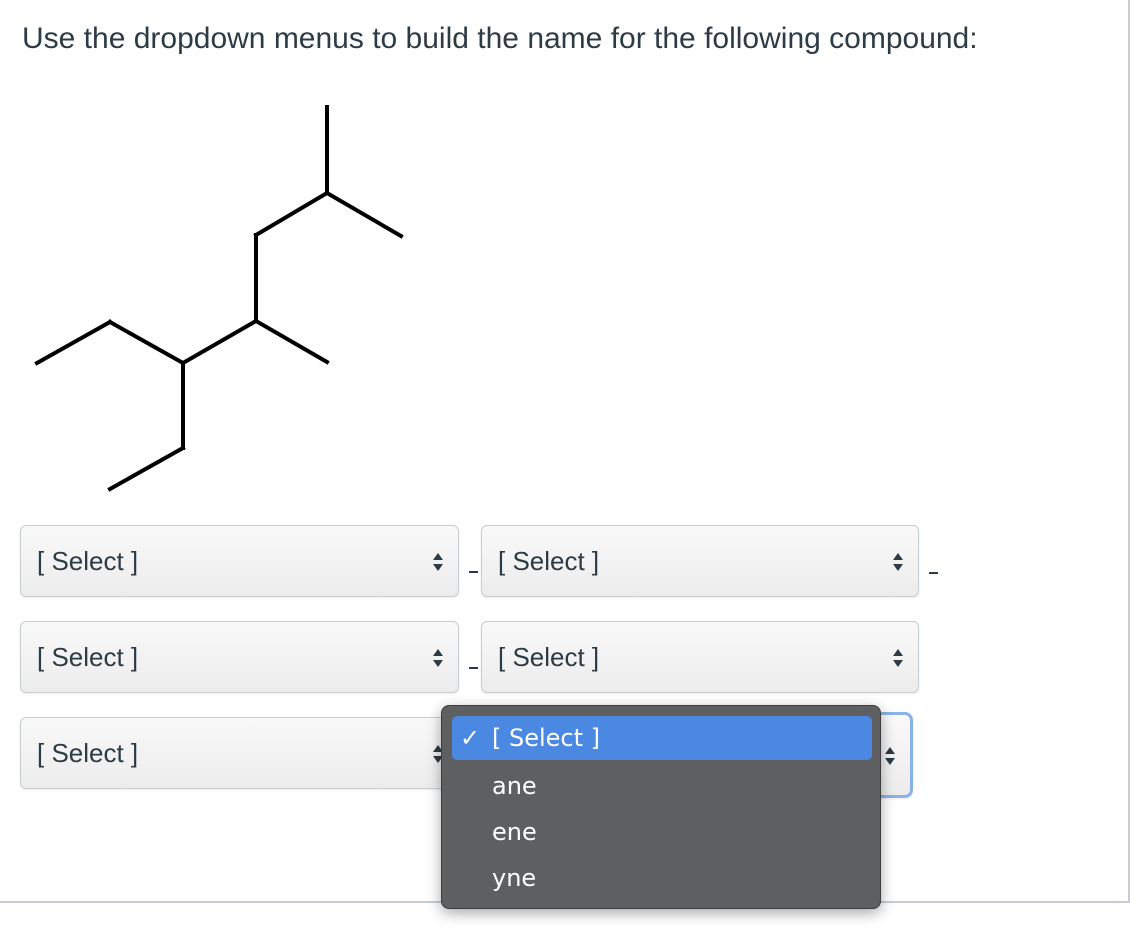  What do you see at coordinates (239, 561) in the screenshot?
I see `prefix-select-1: [ Select ]` at bounding box center [239, 561].